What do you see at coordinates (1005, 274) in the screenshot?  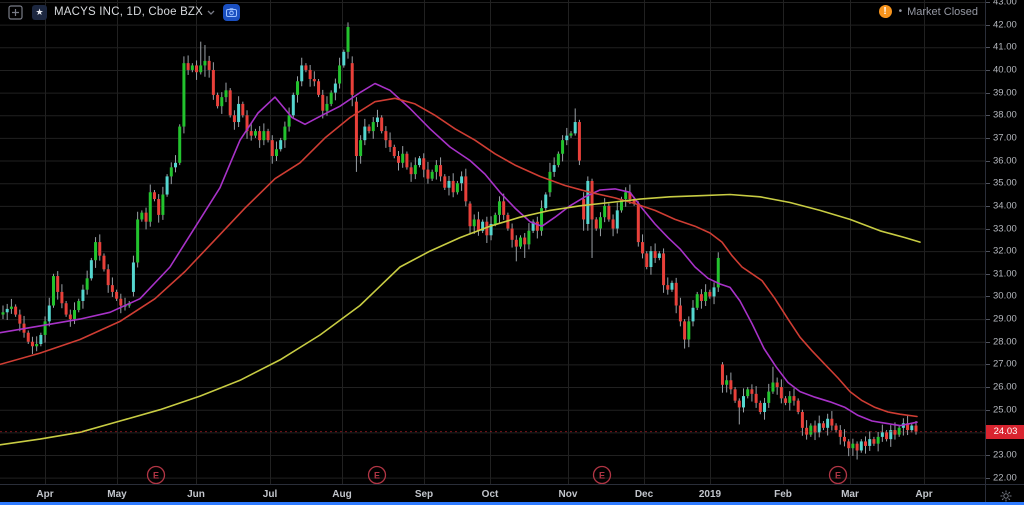 I see `price-axis-label: 31.00` at bounding box center [1005, 274].